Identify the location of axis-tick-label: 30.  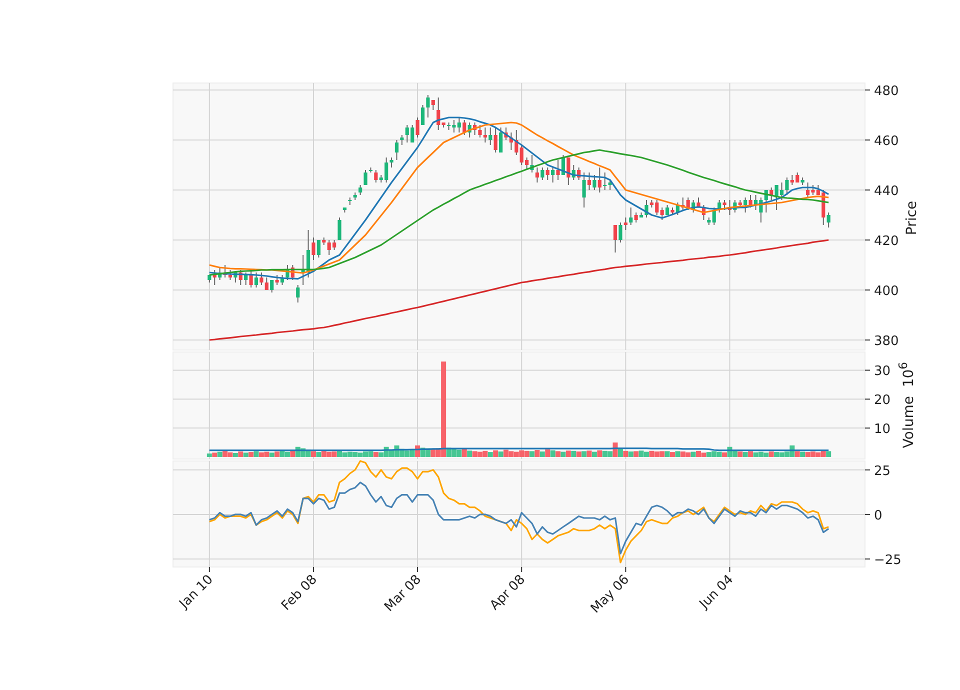
(882, 372).